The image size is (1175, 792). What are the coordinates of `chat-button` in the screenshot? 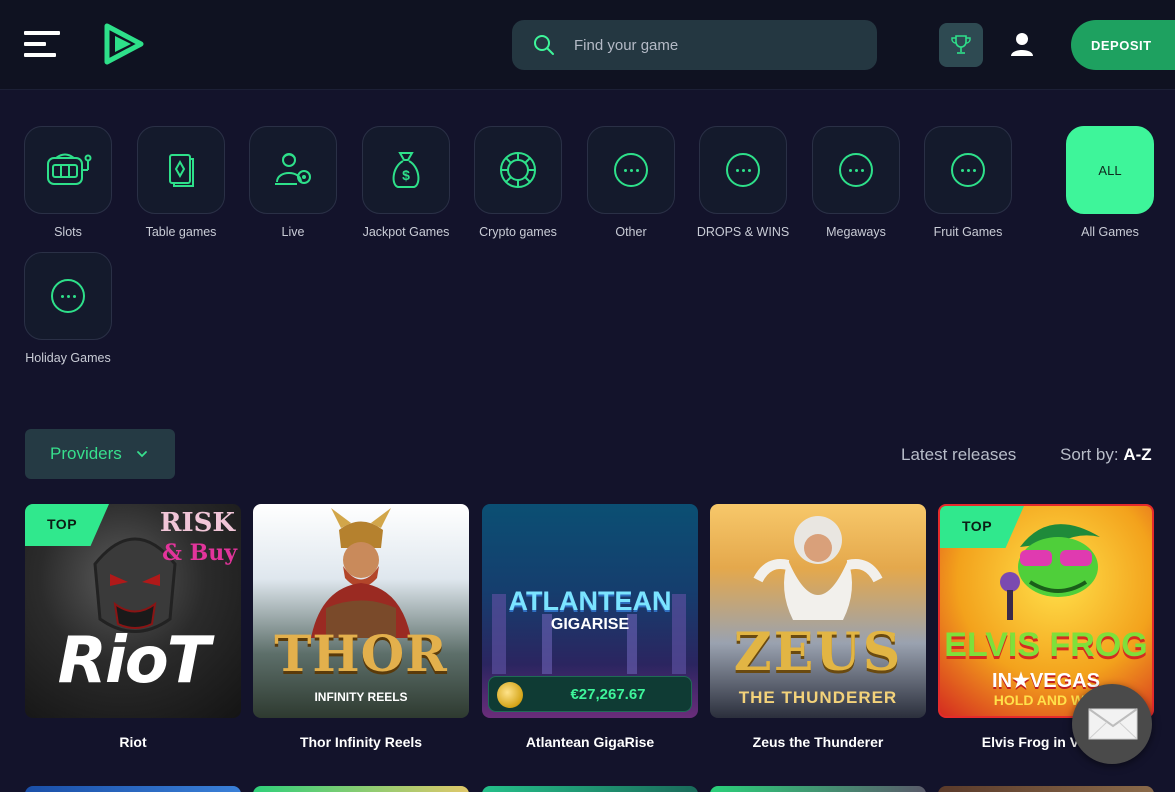 It's located at (1112, 724).